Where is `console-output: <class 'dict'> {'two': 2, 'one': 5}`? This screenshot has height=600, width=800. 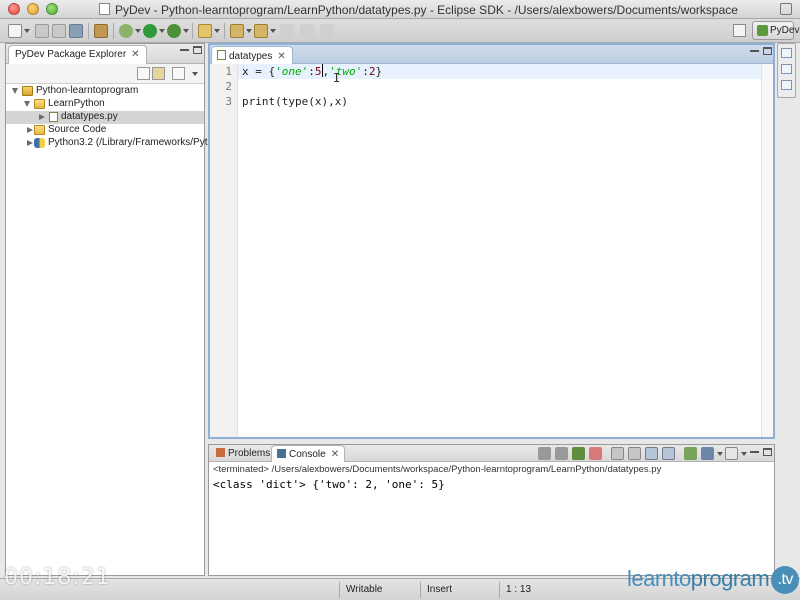 console-output: <class 'dict'> {'two': 2, 'one': 5} is located at coordinates (329, 484).